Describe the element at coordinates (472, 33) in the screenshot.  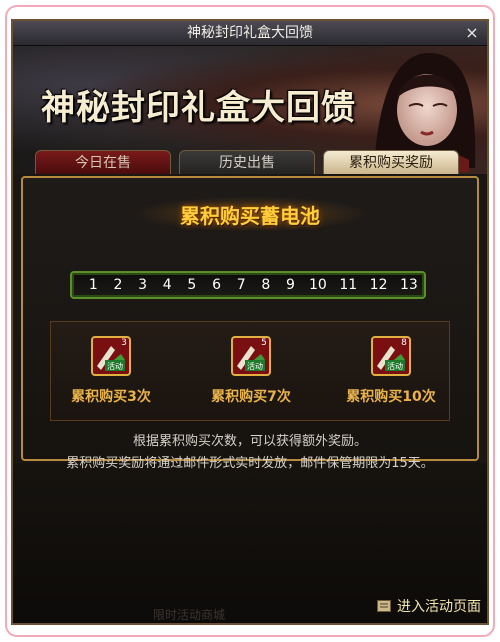
I see `close-icon: ×` at that location.